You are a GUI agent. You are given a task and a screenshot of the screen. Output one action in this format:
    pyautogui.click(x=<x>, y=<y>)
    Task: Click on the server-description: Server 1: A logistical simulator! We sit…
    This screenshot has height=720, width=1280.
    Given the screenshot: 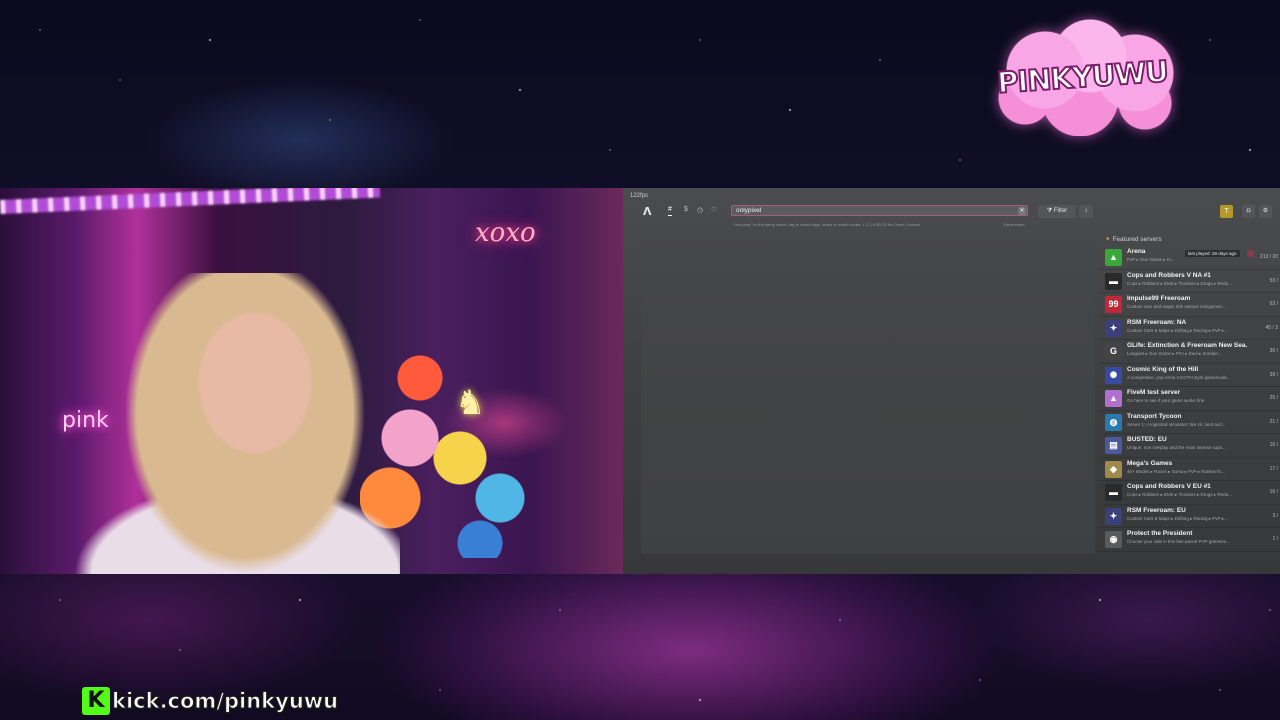 What is the action you would take?
    pyautogui.click(x=1176, y=424)
    